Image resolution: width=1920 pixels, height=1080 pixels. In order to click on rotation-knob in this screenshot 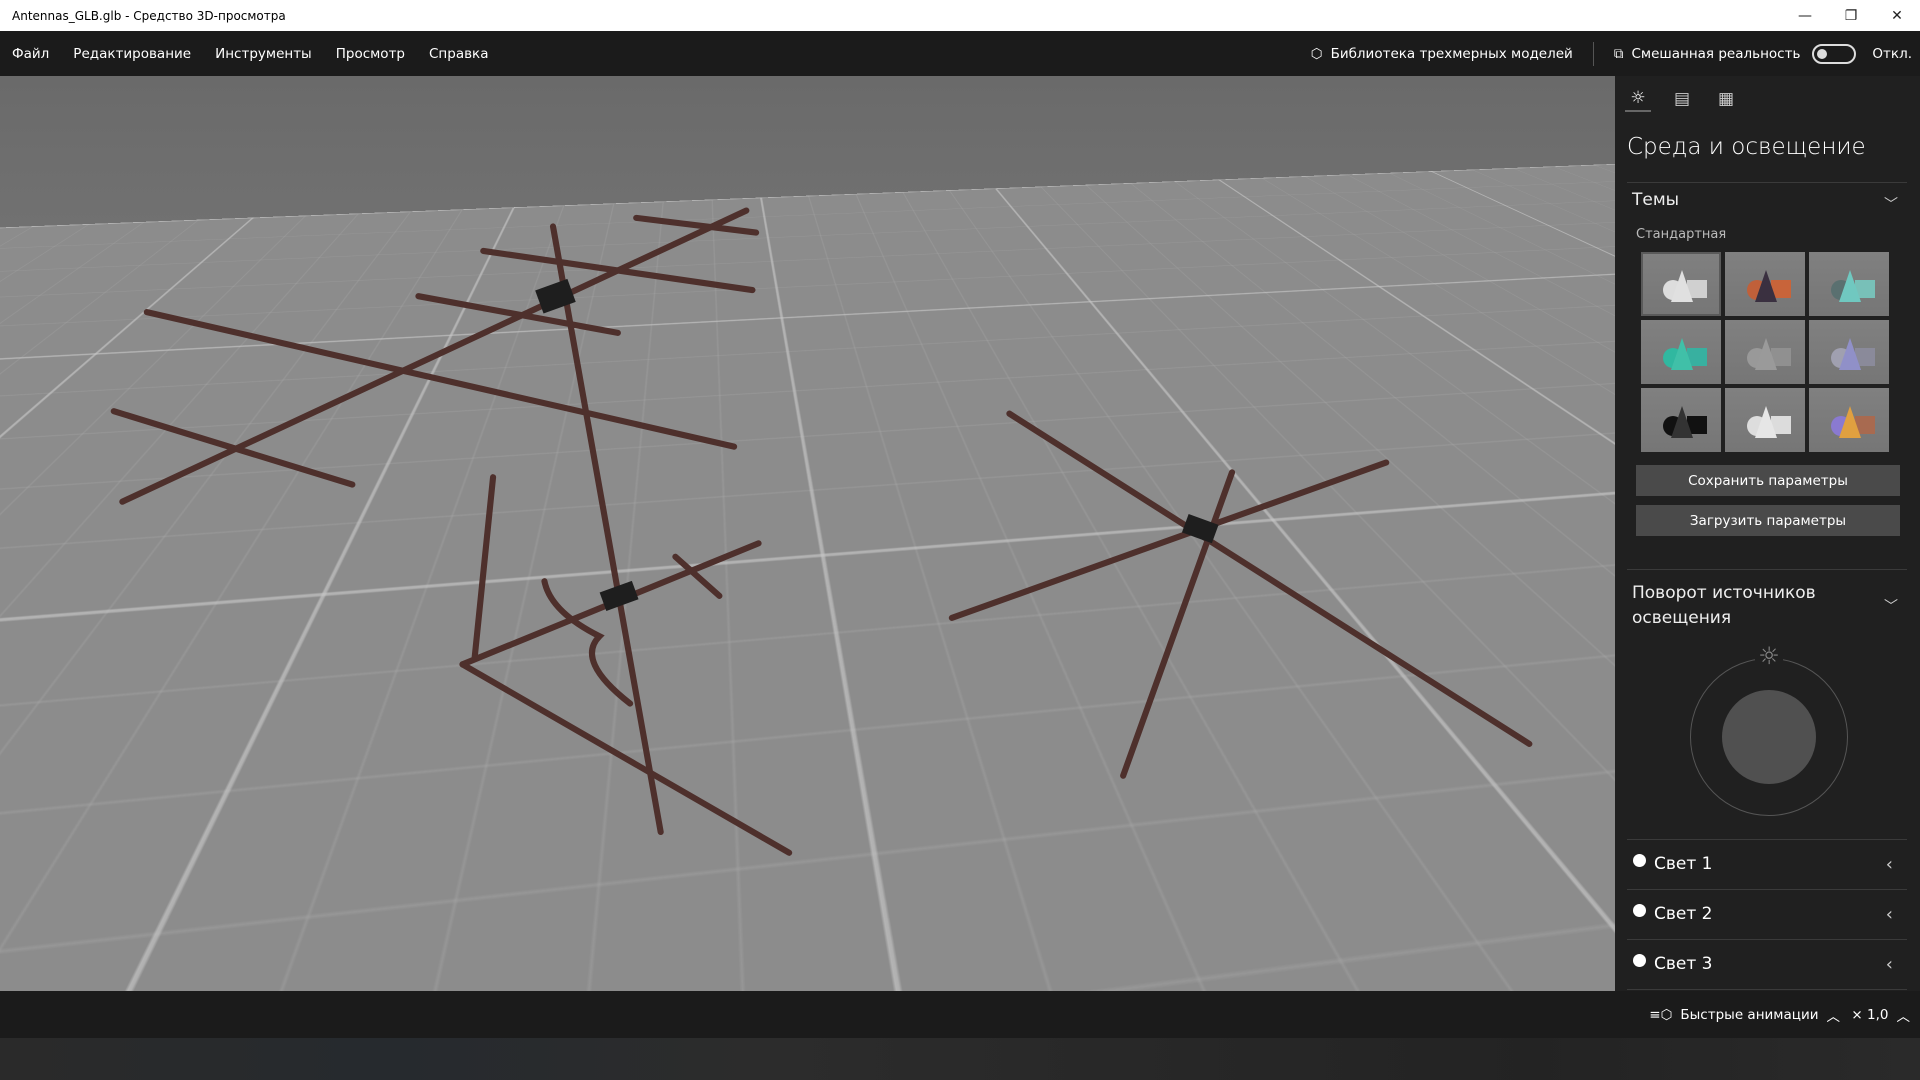, I will do `click(1769, 737)`.